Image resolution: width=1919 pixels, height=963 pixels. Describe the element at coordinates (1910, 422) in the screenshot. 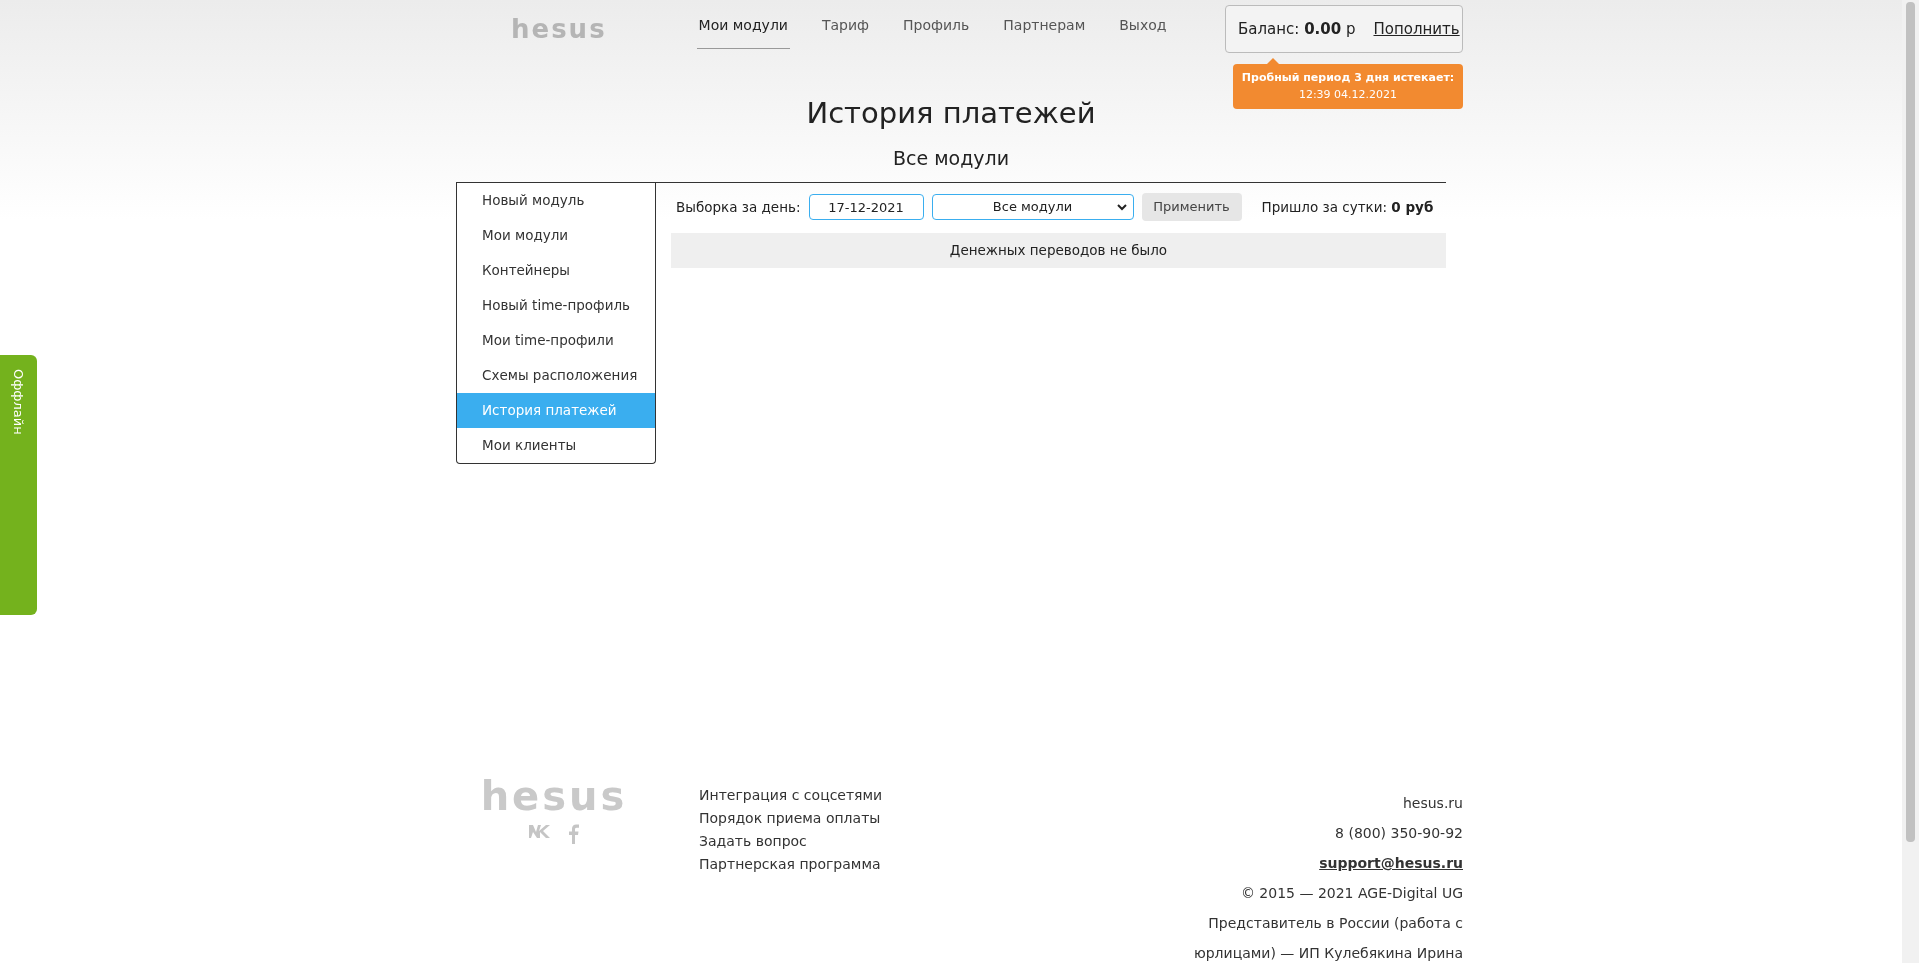

I see `scrollbar-thumb` at that location.